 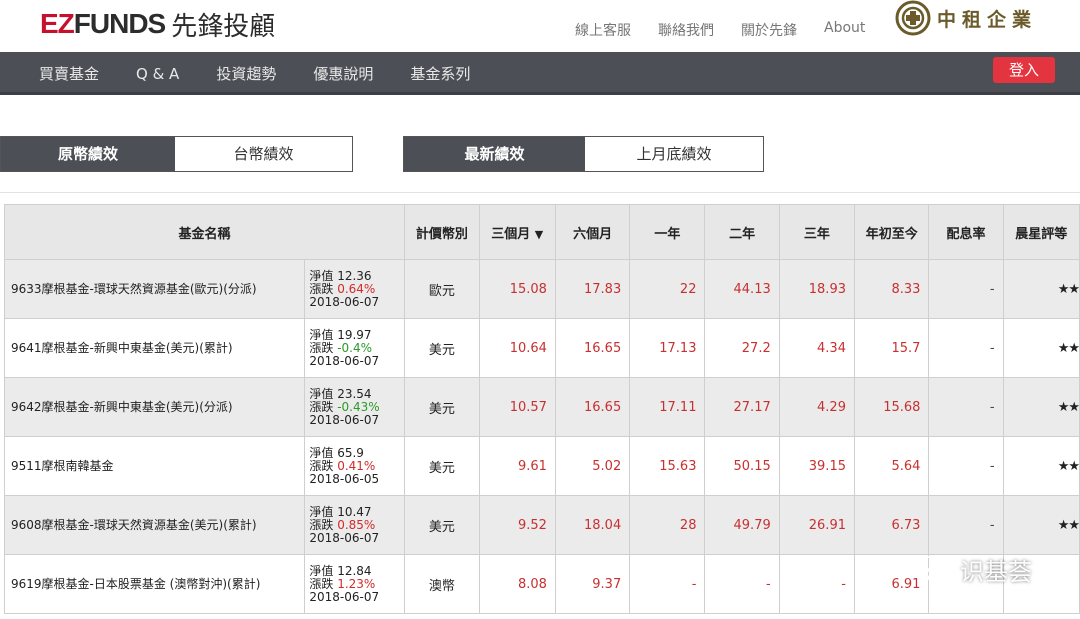 I want to click on nav-date: 2018-06-05, so click(x=344, y=478).